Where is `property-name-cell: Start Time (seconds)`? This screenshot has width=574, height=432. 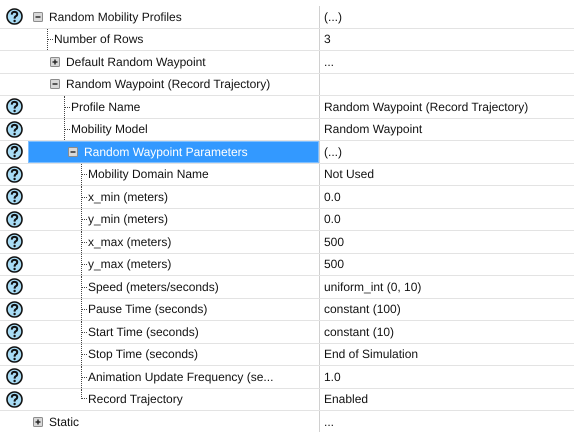
property-name-cell: Start Time (seconds) is located at coordinates (173, 331).